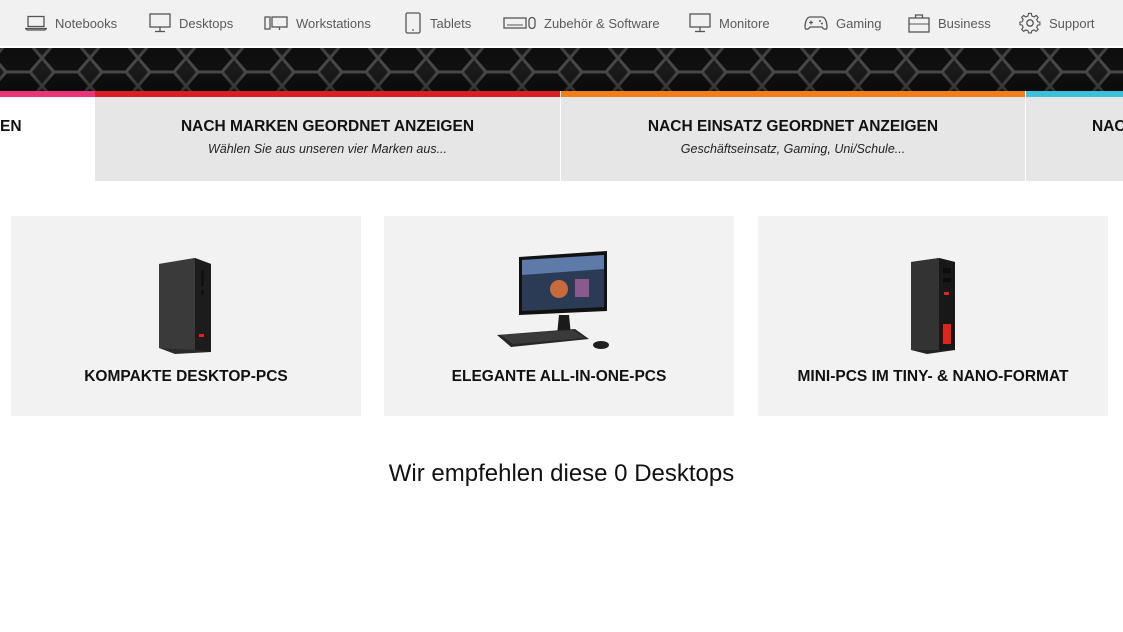 Image resolution: width=1123 pixels, height=632 pixels. Describe the element at coordinates (1107, 126) in the screenshot. I see `tab-title: NAC` at that location.